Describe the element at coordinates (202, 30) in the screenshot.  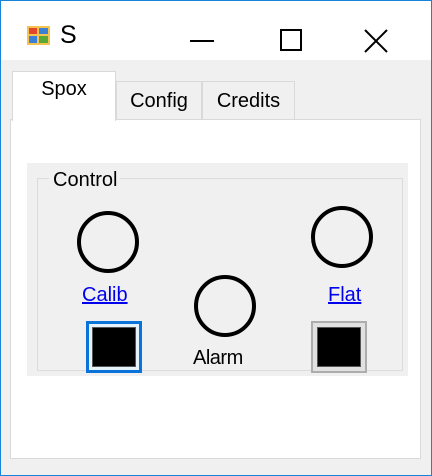
I see `minimize-button` at that location.